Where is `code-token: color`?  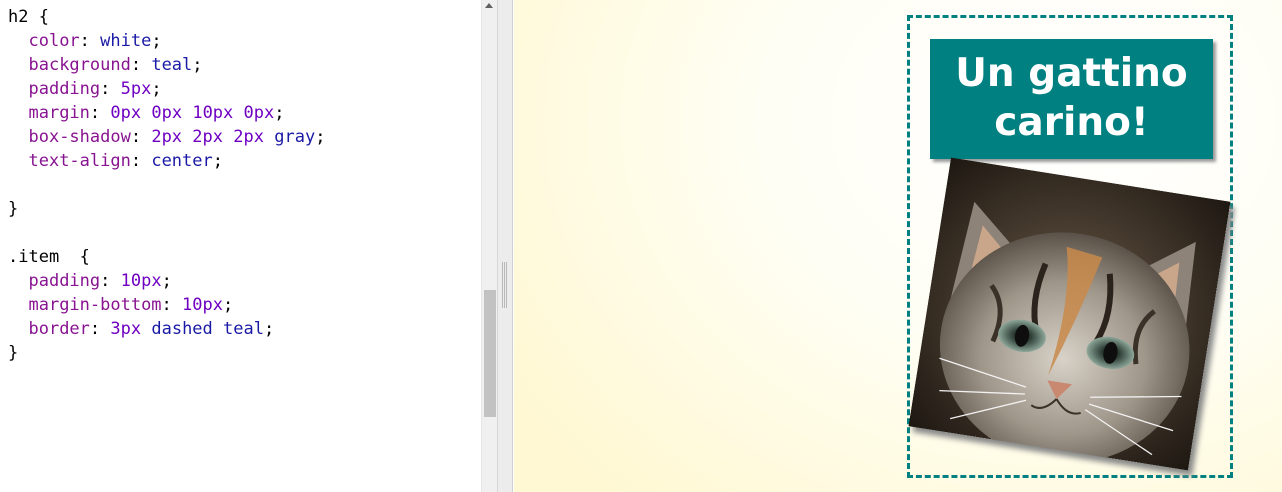 code-token: color is located at coordinates (54, 41).